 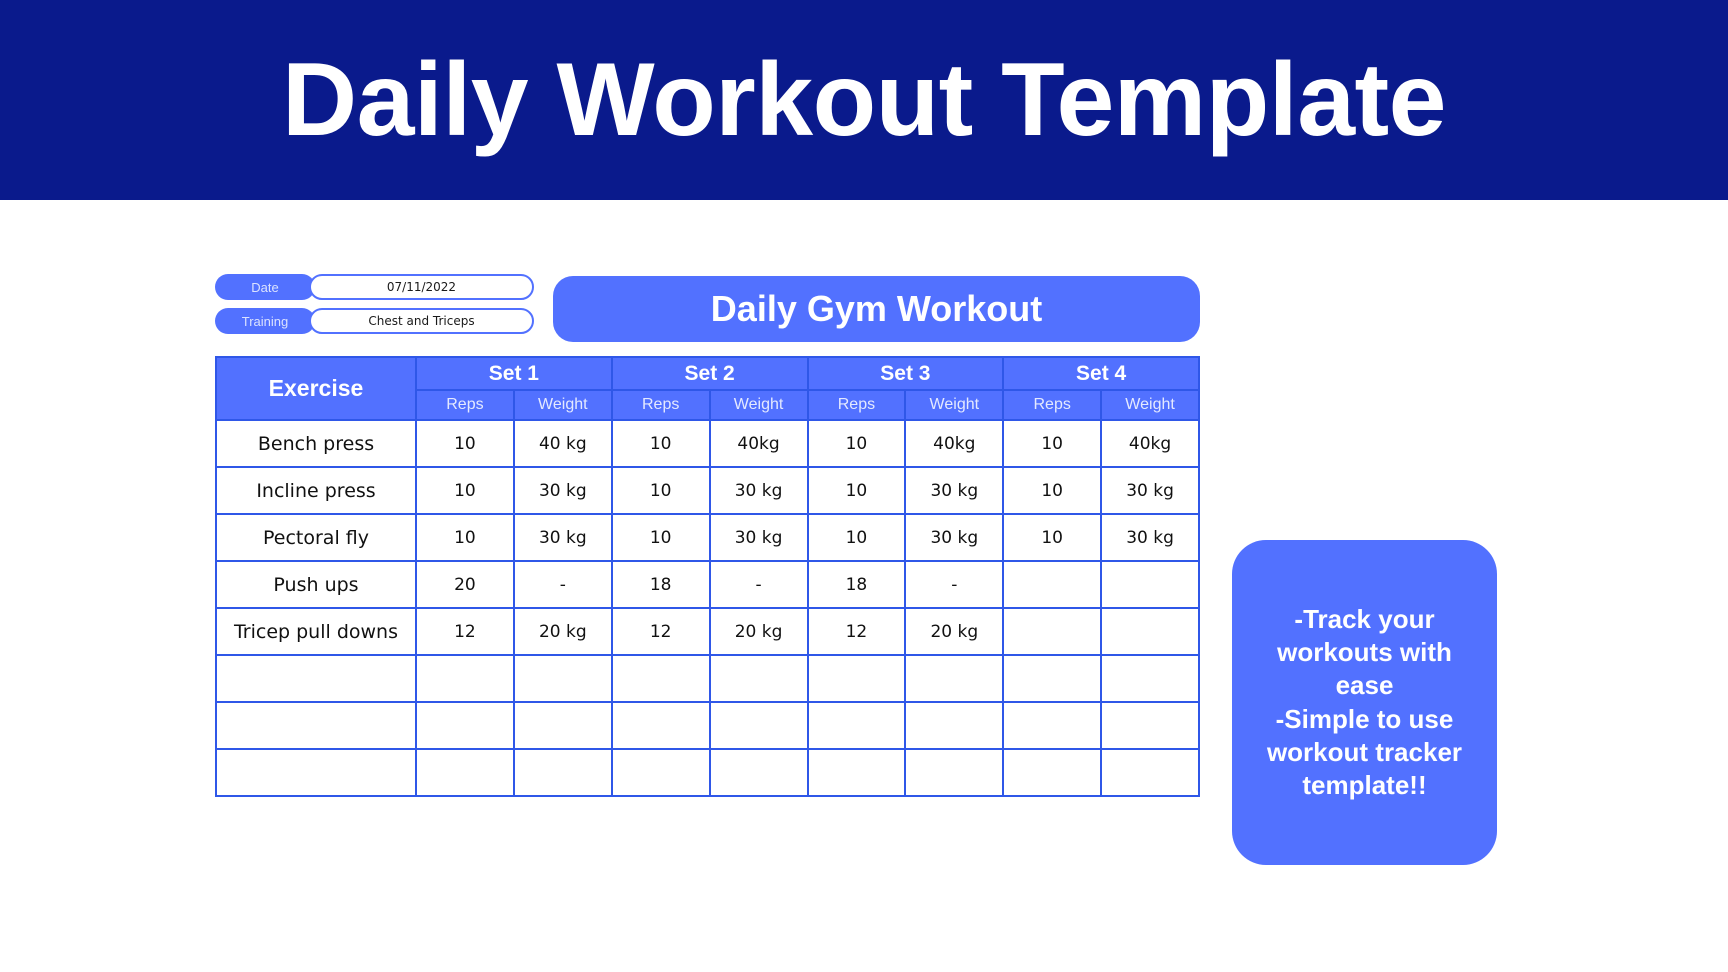 I want to click on page-title: Daily Workout Template, so click(x=864, y=100).